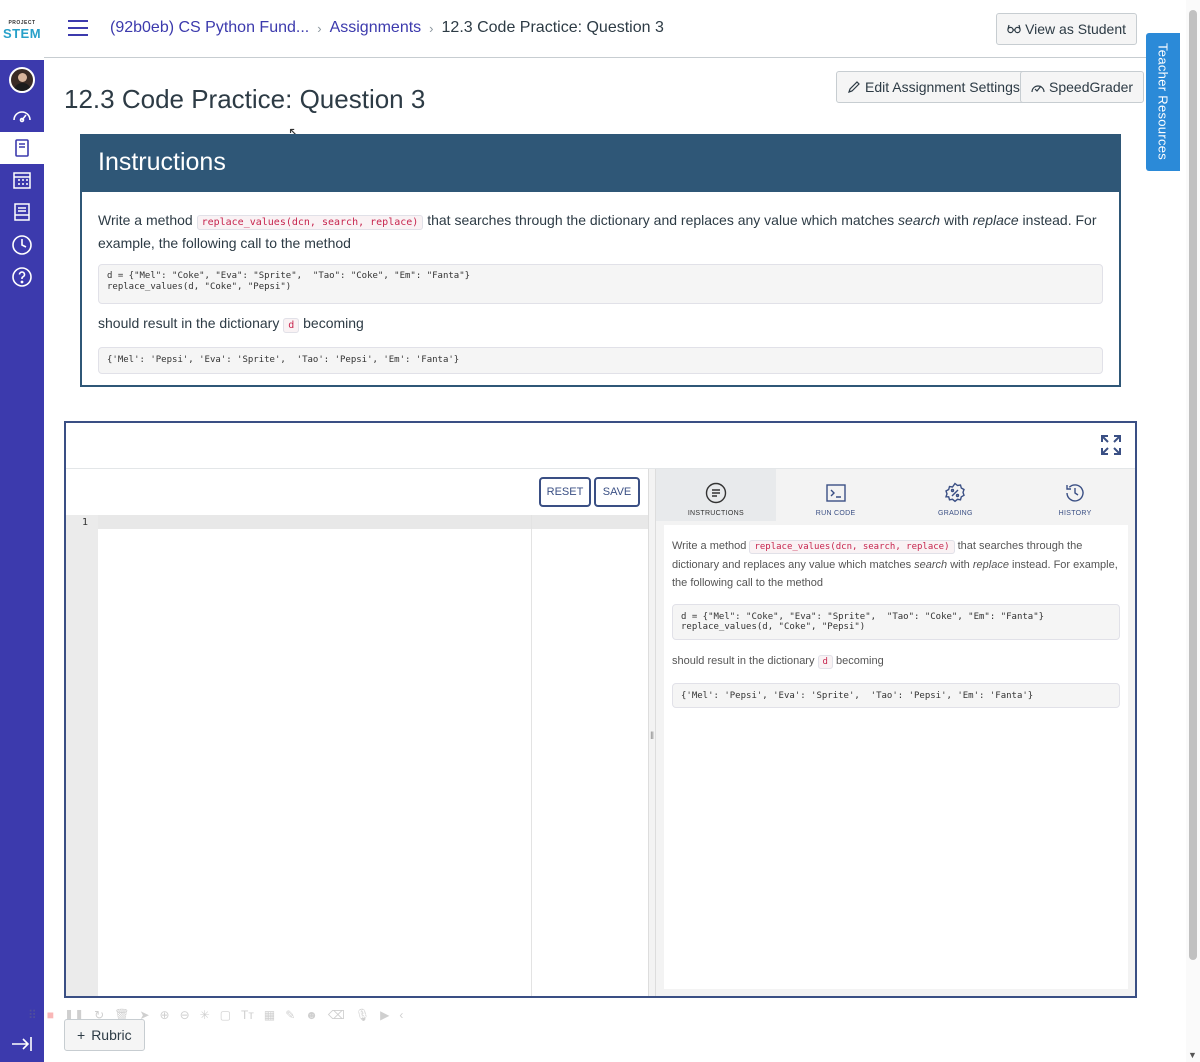 The image size is (1200, 1062). I want to click on plus-icon: +, so click(81, 1035).